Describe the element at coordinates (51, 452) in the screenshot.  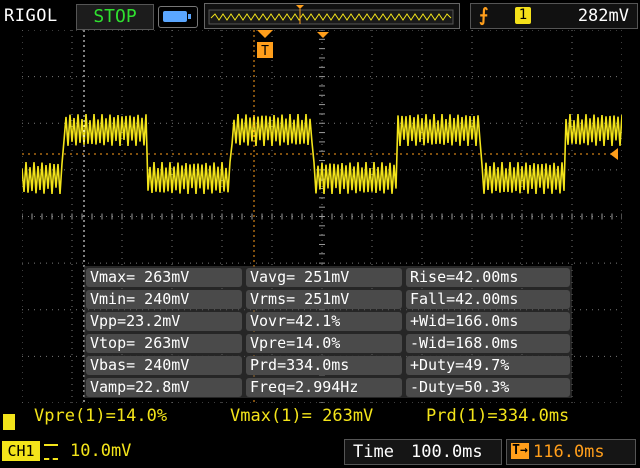
I see `coupling-icon` at that location.